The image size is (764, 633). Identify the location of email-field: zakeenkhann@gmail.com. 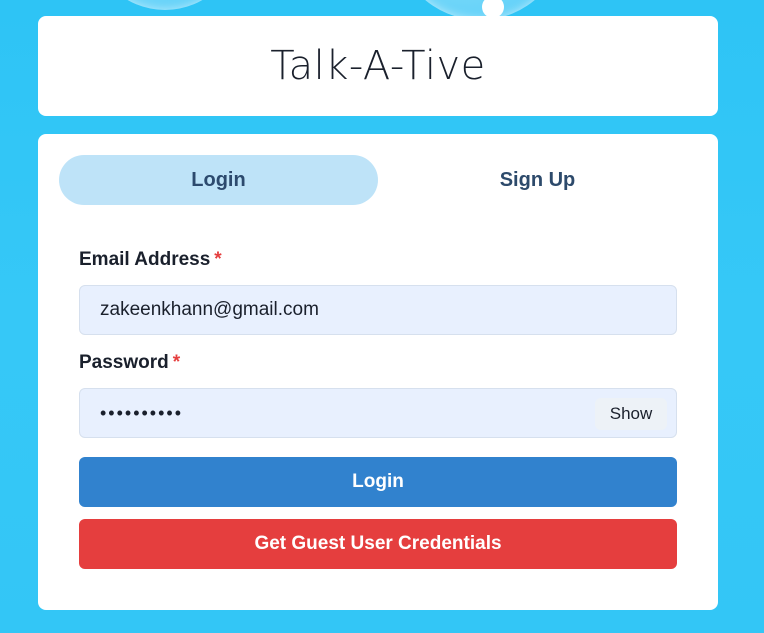
(378, 310).